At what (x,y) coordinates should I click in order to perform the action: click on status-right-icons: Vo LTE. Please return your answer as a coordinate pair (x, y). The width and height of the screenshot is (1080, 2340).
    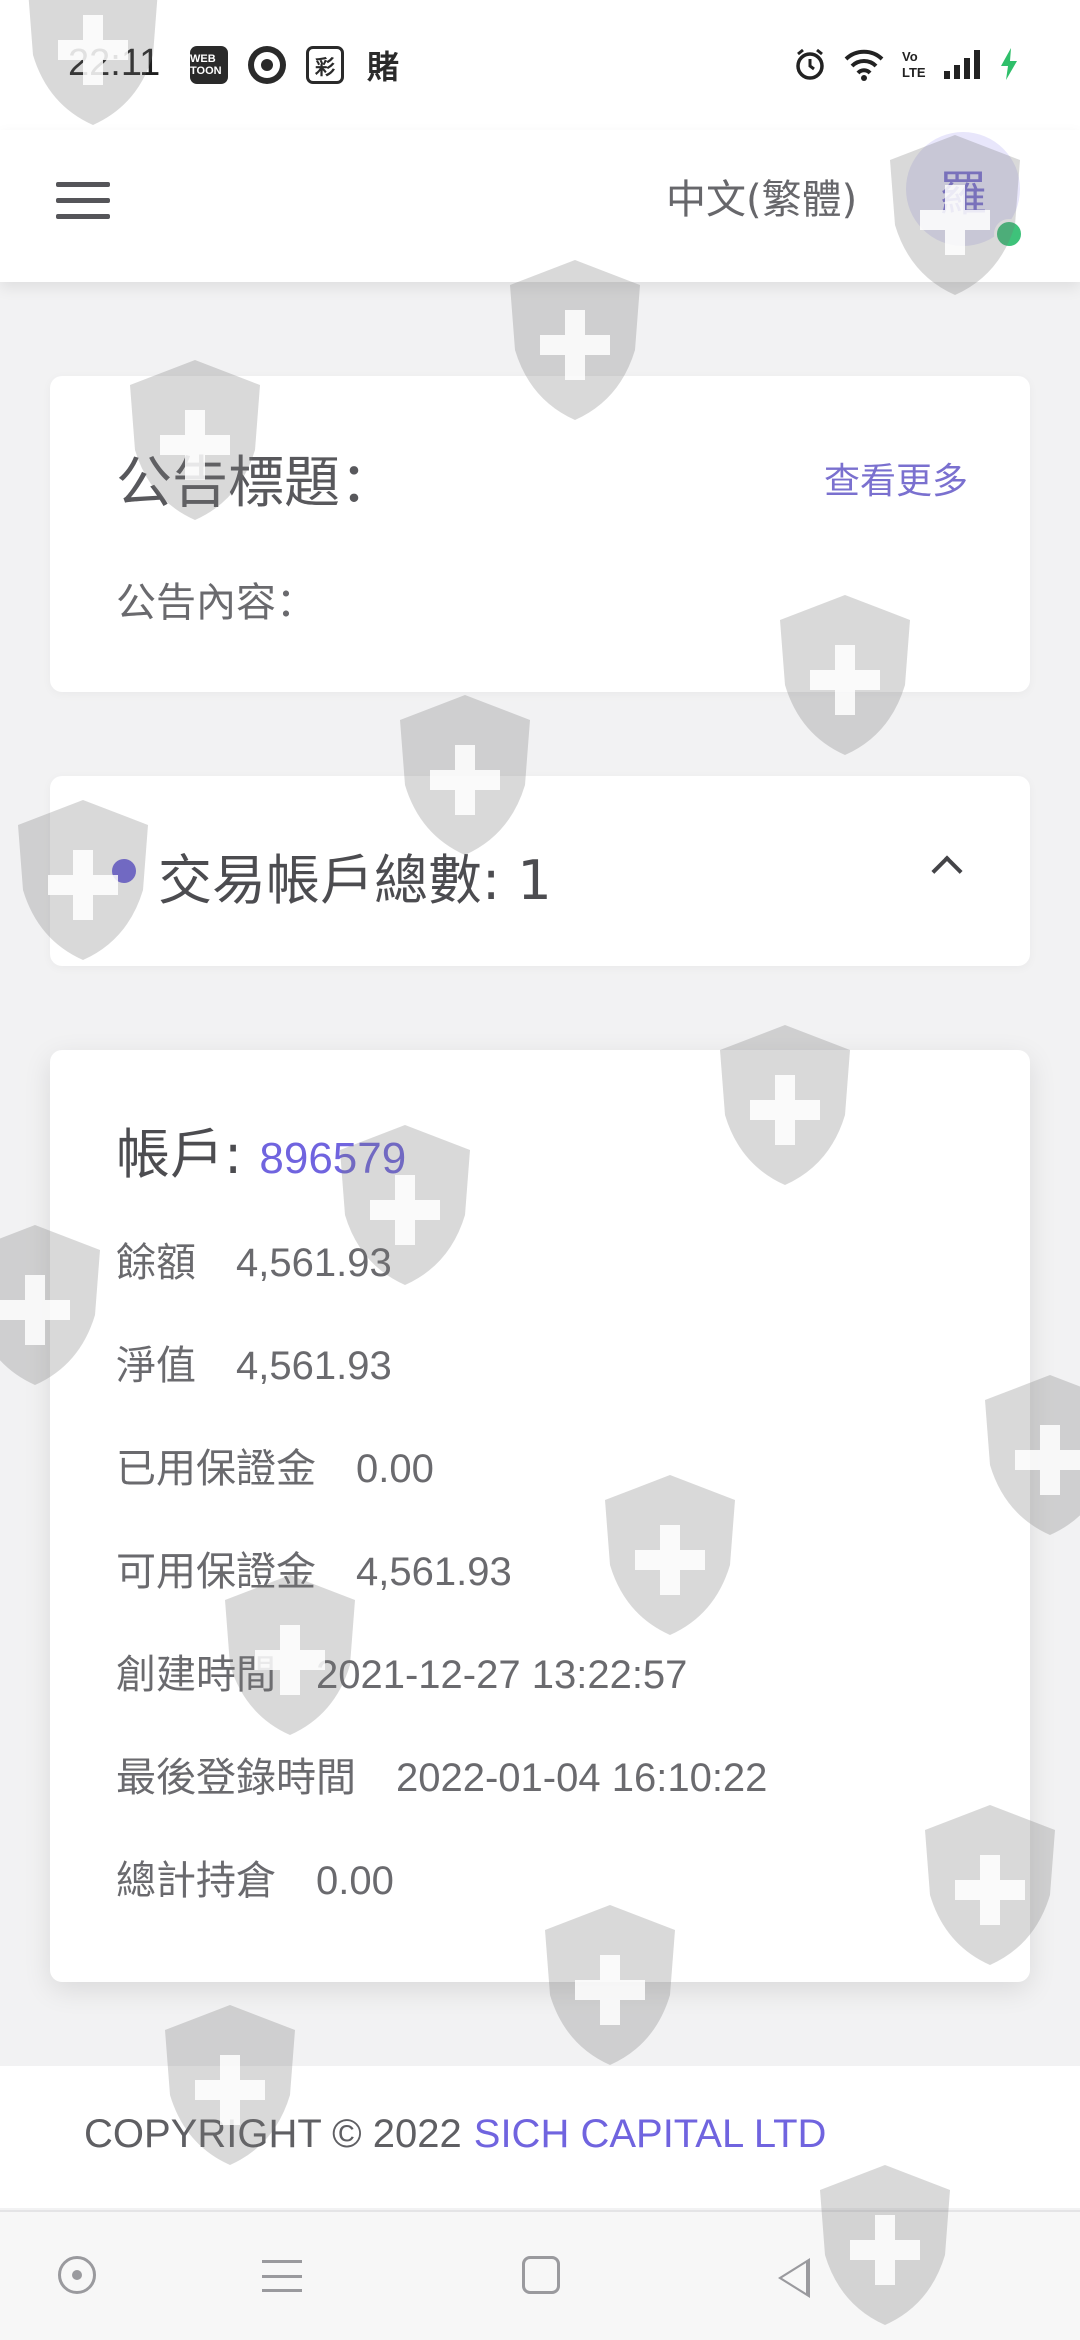
    Looking at the image, I should click on (906, 64).